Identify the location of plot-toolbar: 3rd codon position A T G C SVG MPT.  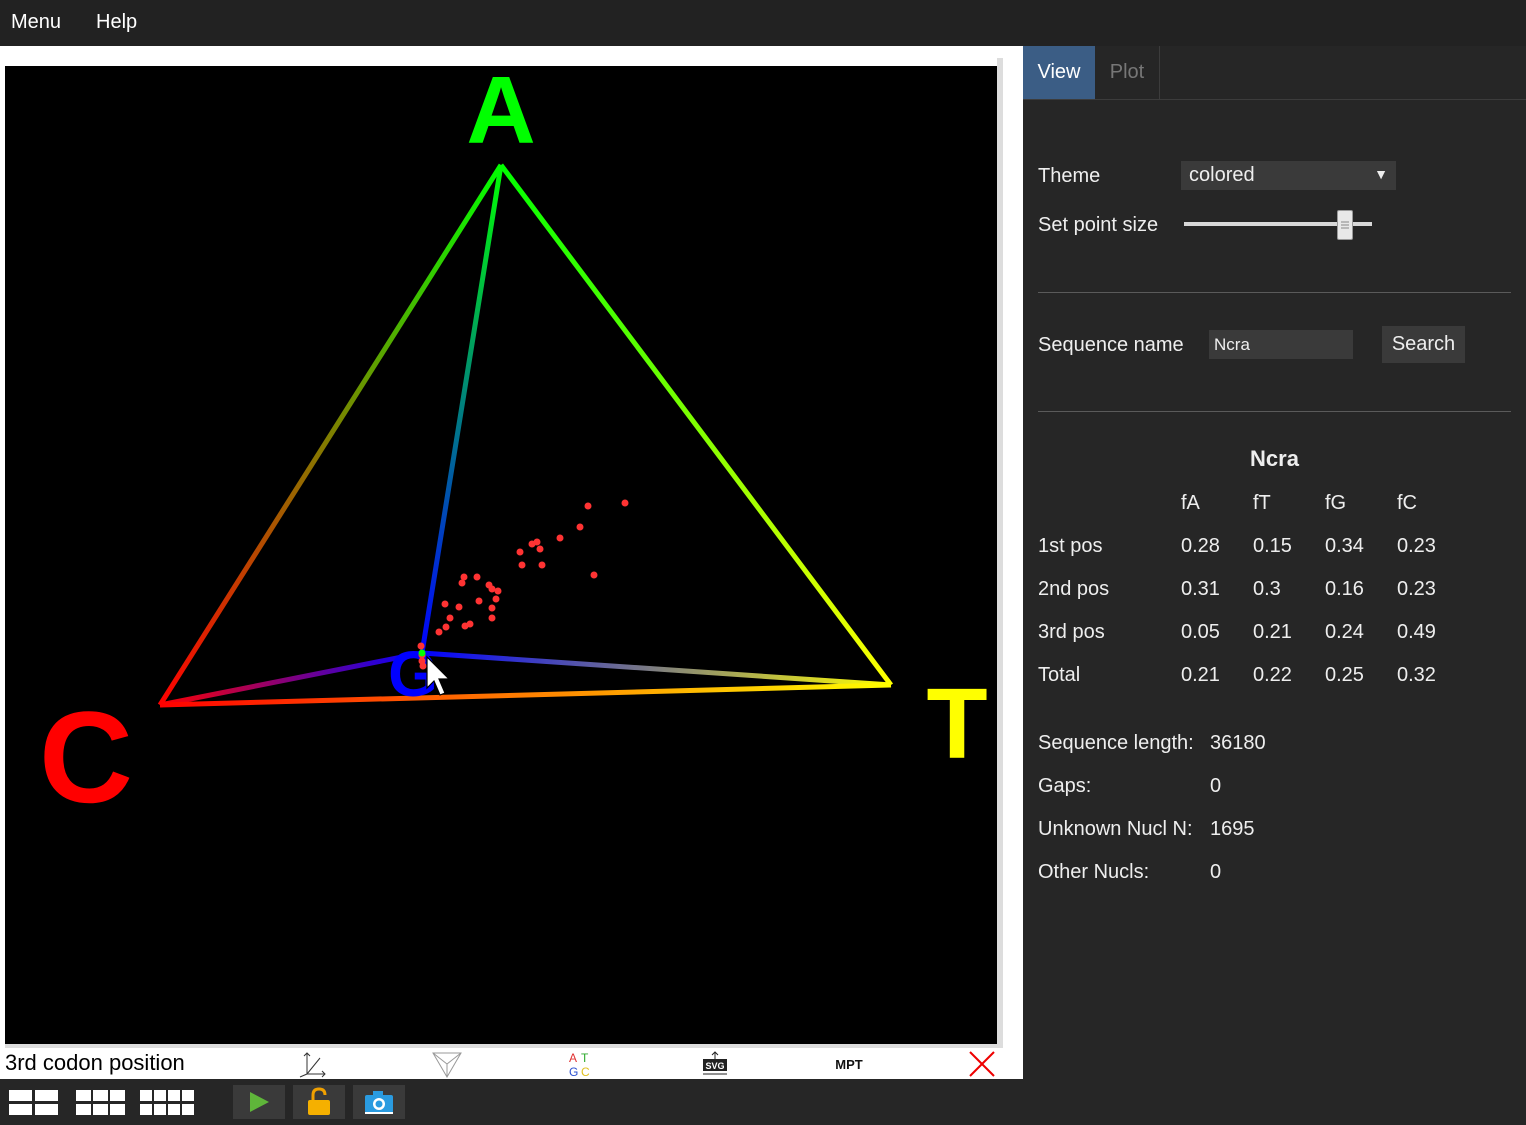
(511, 1063).